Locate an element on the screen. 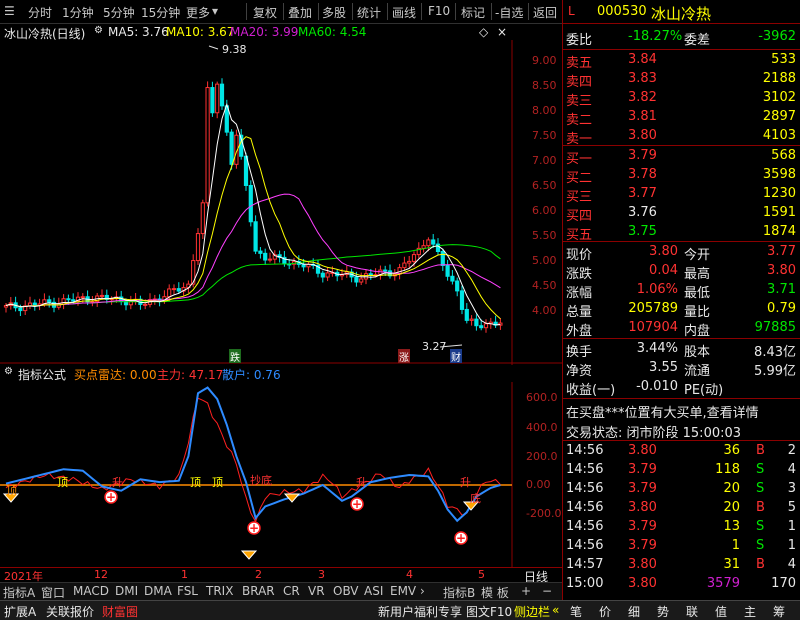  bid-price: 3.78 is located at coordinates (642, 174).